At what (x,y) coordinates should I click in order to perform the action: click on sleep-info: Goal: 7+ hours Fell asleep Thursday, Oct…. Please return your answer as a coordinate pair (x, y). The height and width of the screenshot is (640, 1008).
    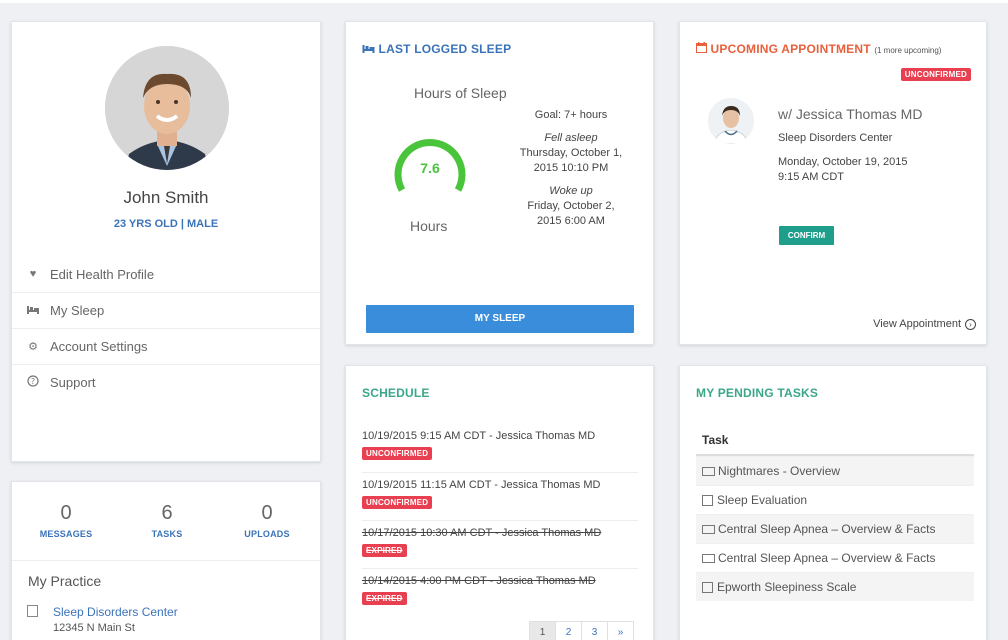
    Looking at the image, I should click on (571, 168).